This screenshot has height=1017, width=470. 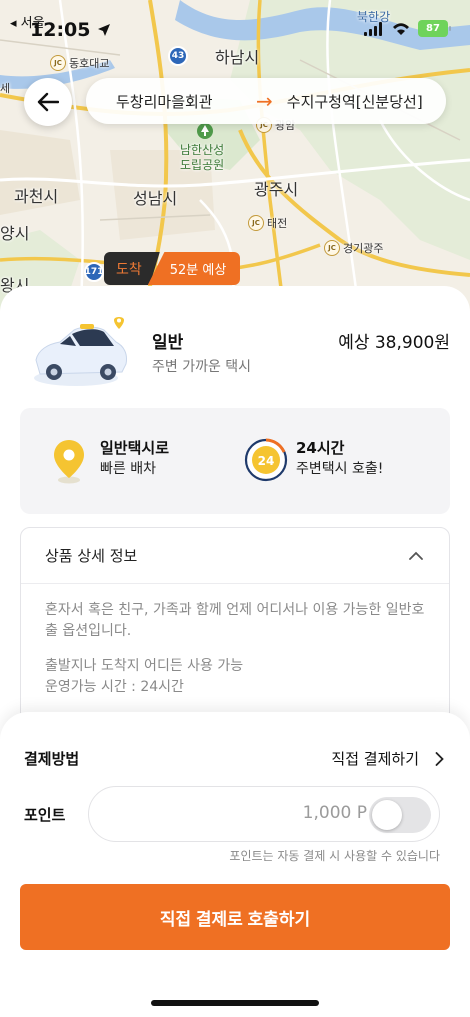 I want to click on points-hint: 포인트는 자동 결제 시 사용할 수 있습니다, so click(x=334, y=856).